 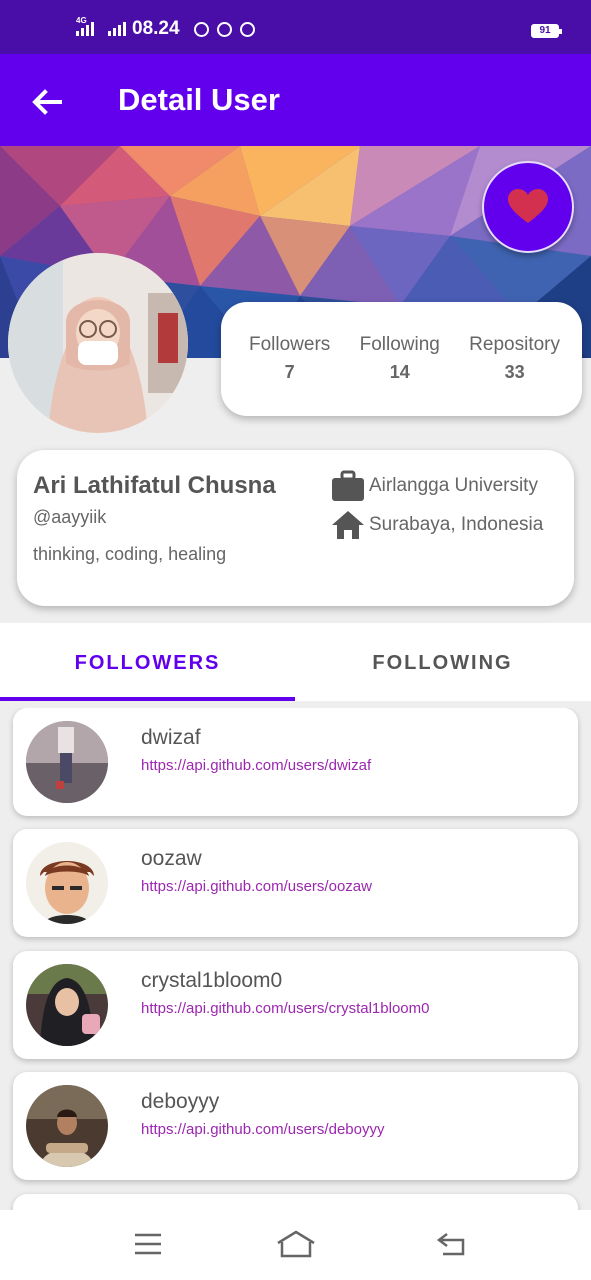 I want to click on home-nav-icon, so click(x=296, y=1244).